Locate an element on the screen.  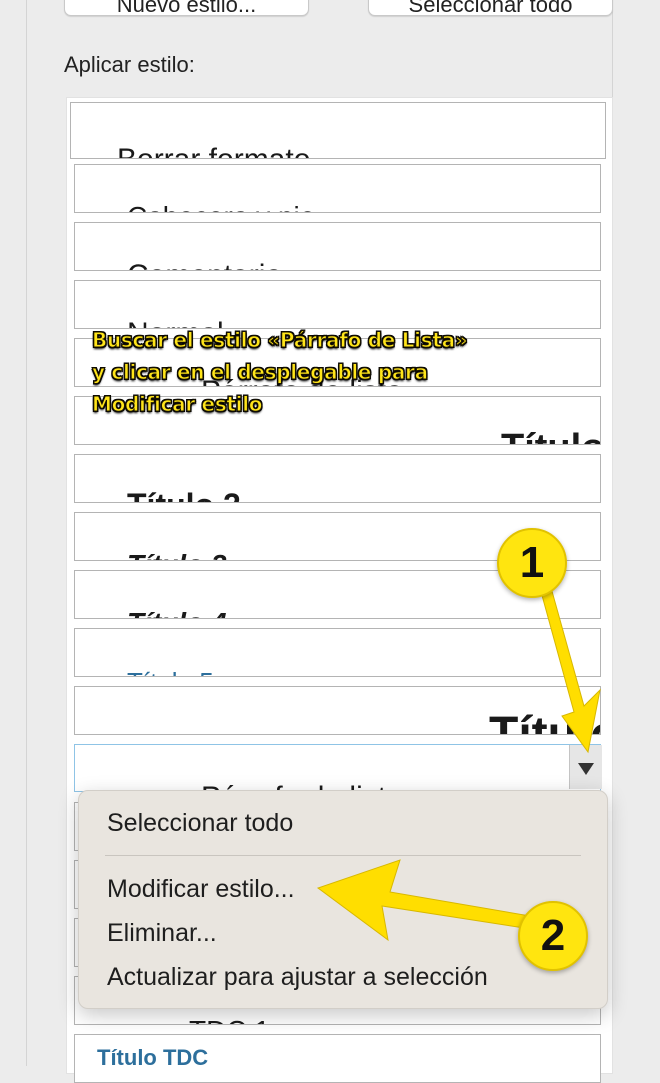
arrow-2-icon is located at coordinates (423, 900).